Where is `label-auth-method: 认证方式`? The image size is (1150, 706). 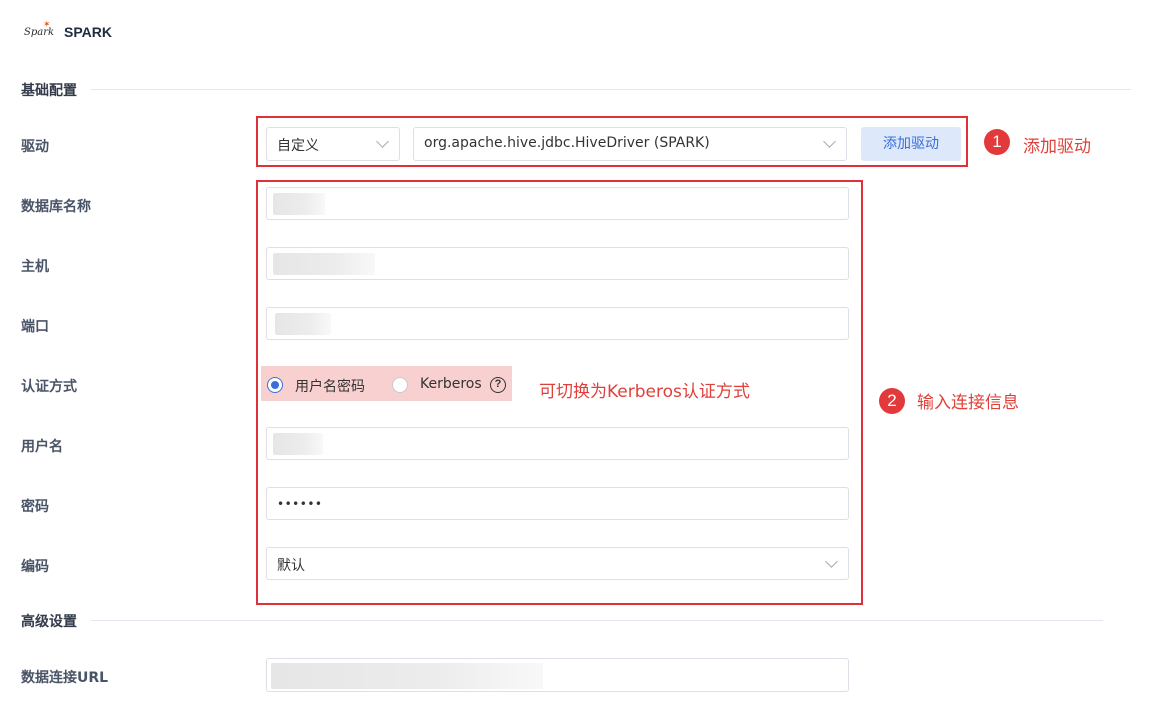 label-auth-method: 认证方式 is located at coordinates (49, 387).